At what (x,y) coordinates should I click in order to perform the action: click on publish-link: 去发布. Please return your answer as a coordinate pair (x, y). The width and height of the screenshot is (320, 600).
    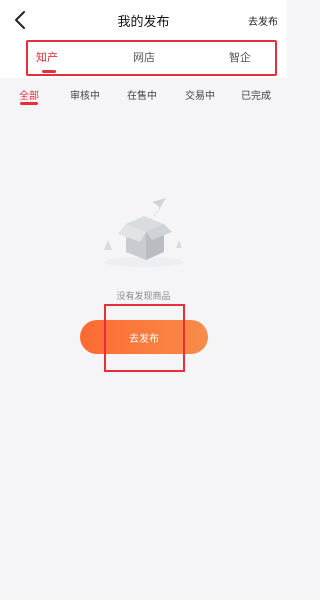
    Looking at the image, I should click on (263, 20).